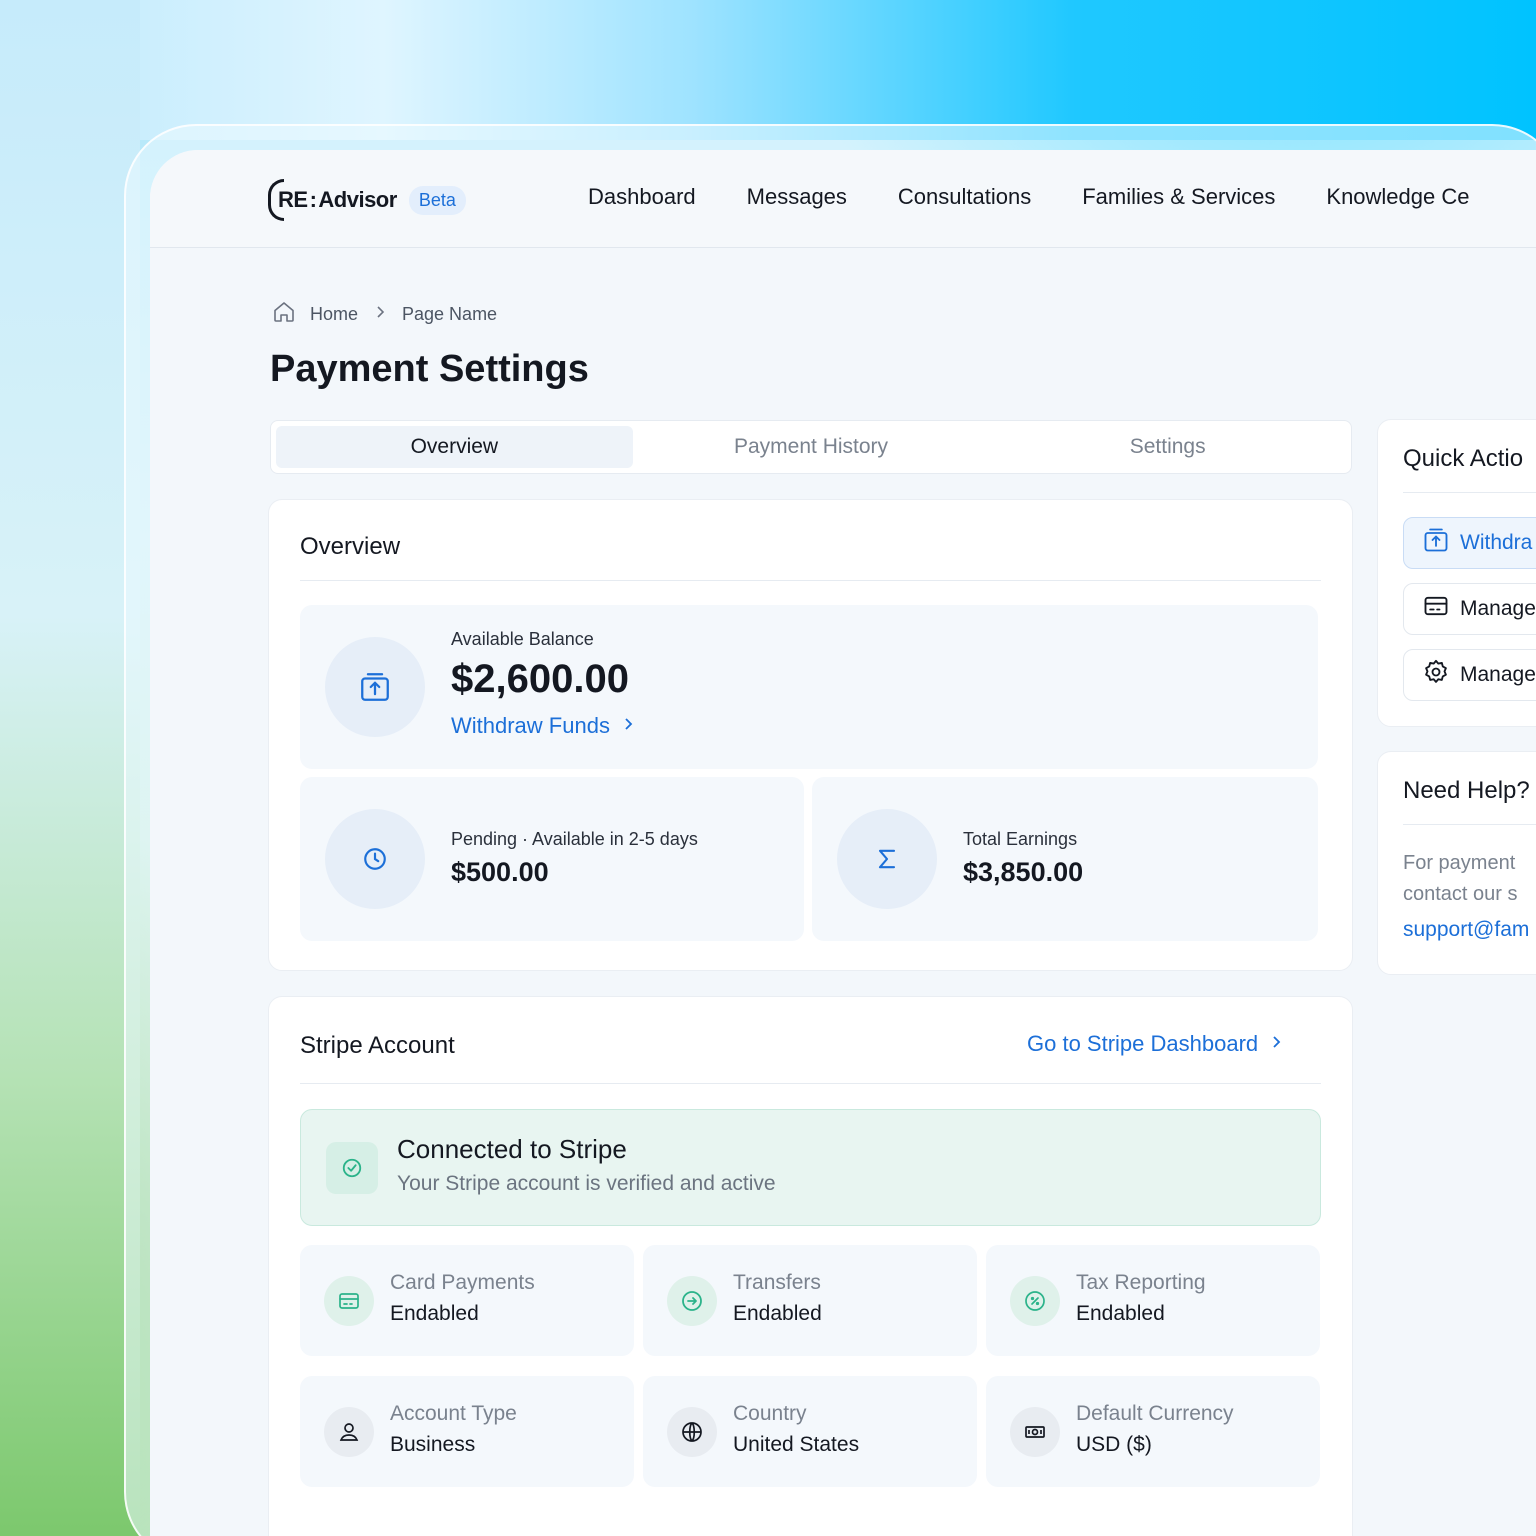  I want to click on background-left, so click(70, 768).